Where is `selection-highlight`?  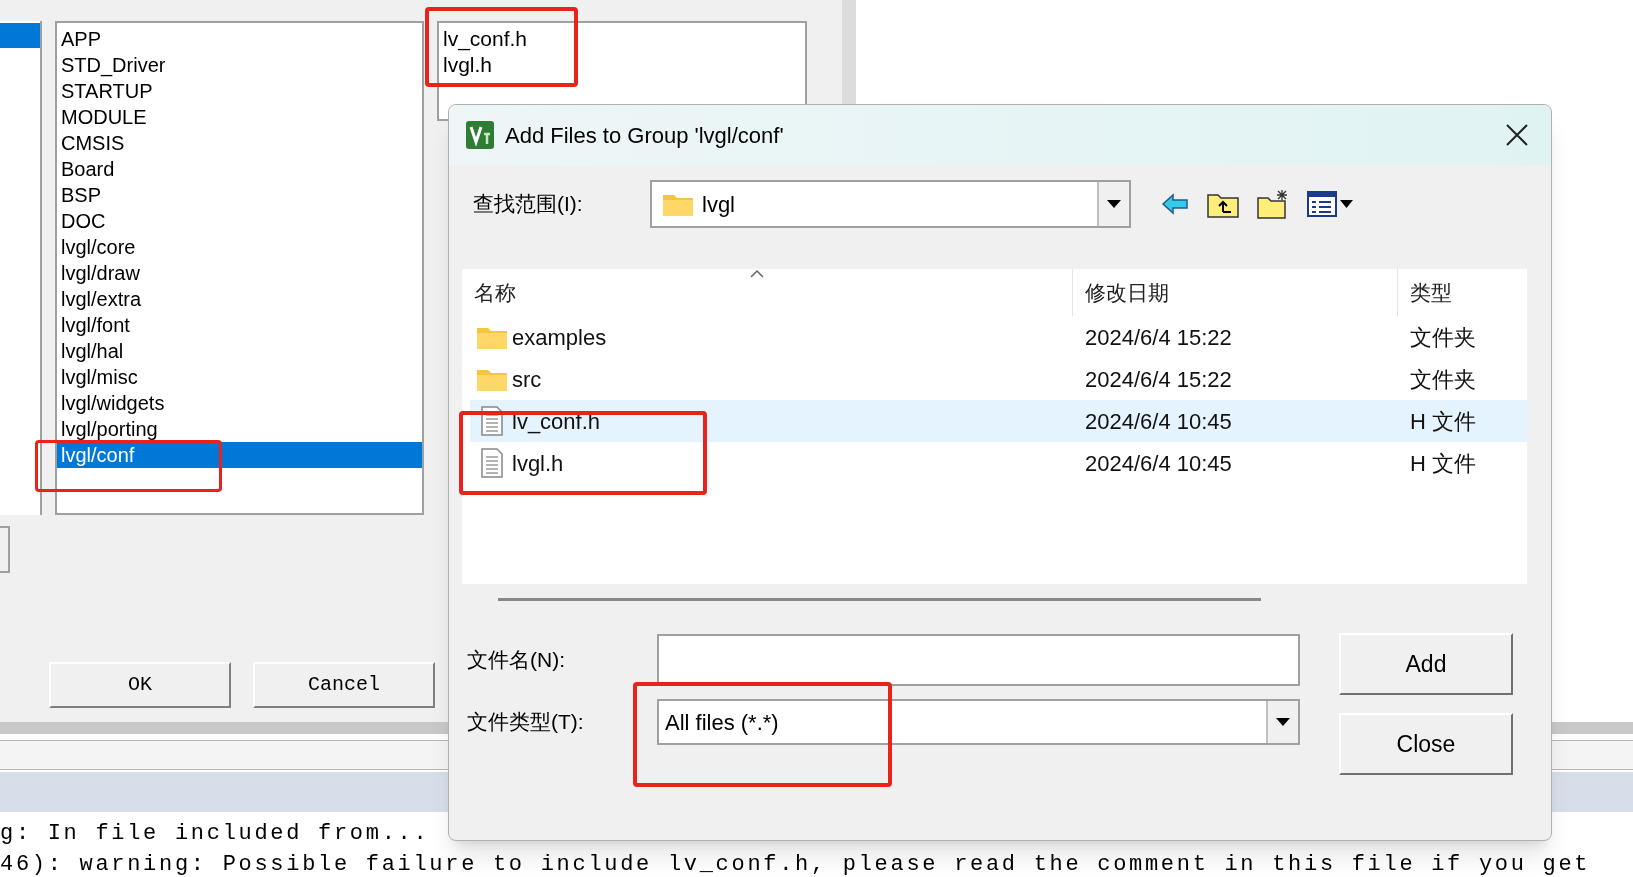 selection-highlight is located at coordinates (20, 35).